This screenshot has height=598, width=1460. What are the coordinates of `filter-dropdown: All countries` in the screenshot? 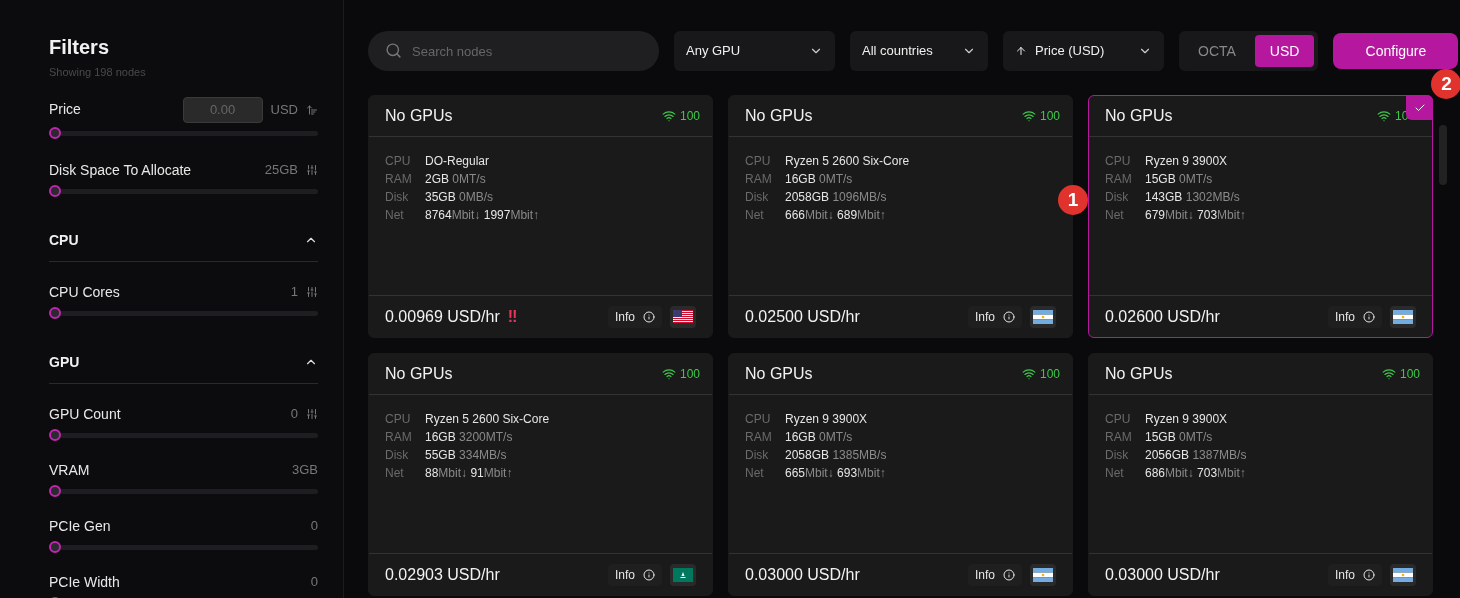 It's located at (919, 51).